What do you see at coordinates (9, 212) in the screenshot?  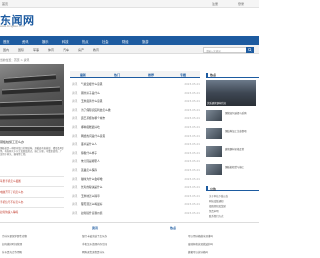 I see `left-link: 如何快速入睡呢` at bounding box center [9, 212].